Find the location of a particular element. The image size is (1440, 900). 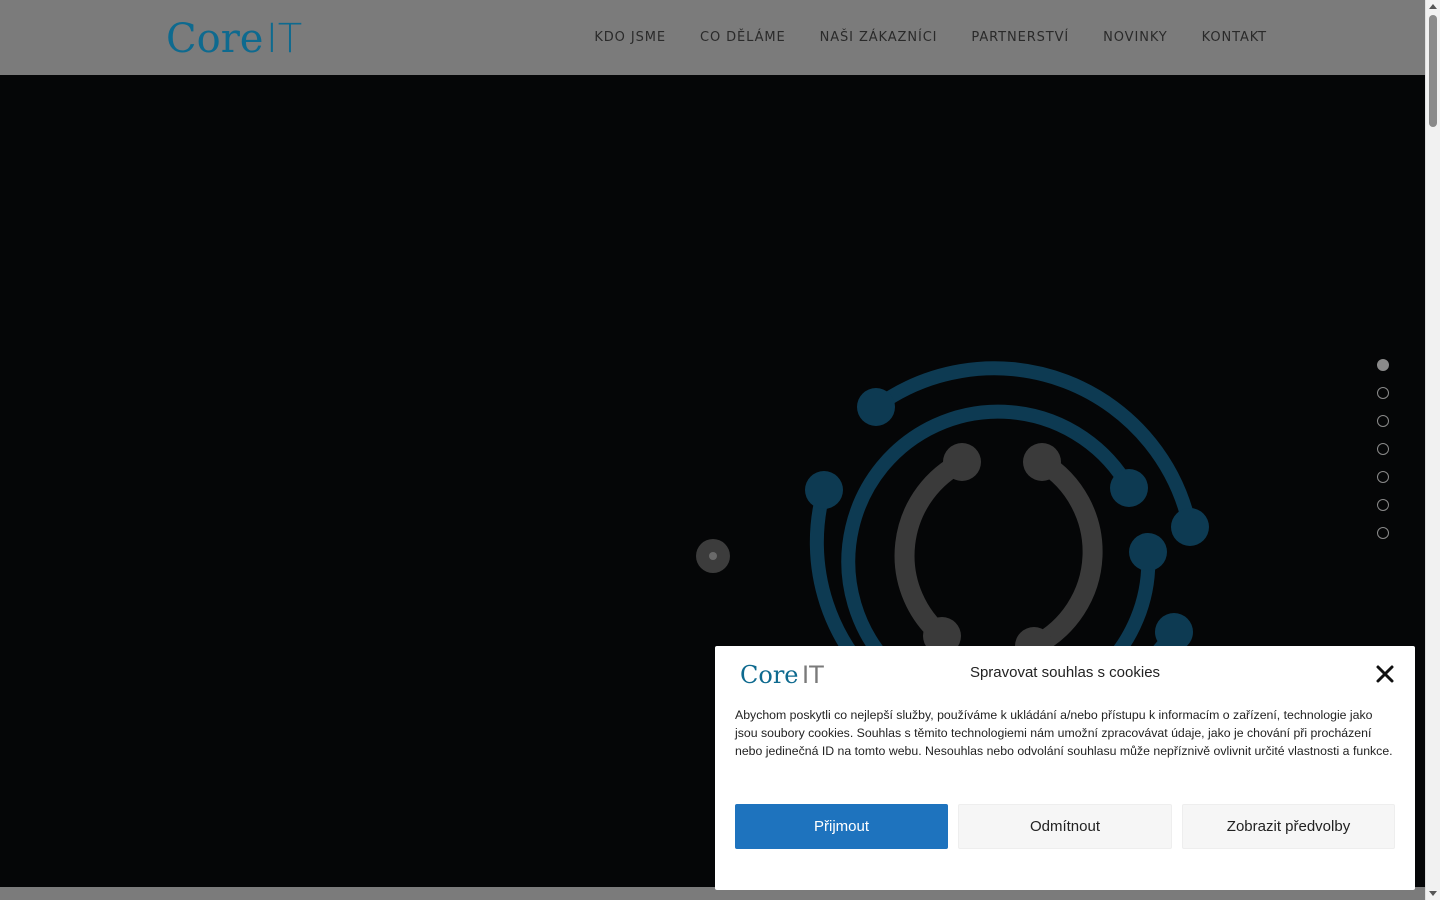

nav-item-kdo-jsme: KDO JSME is located at coordinates (630, 37).